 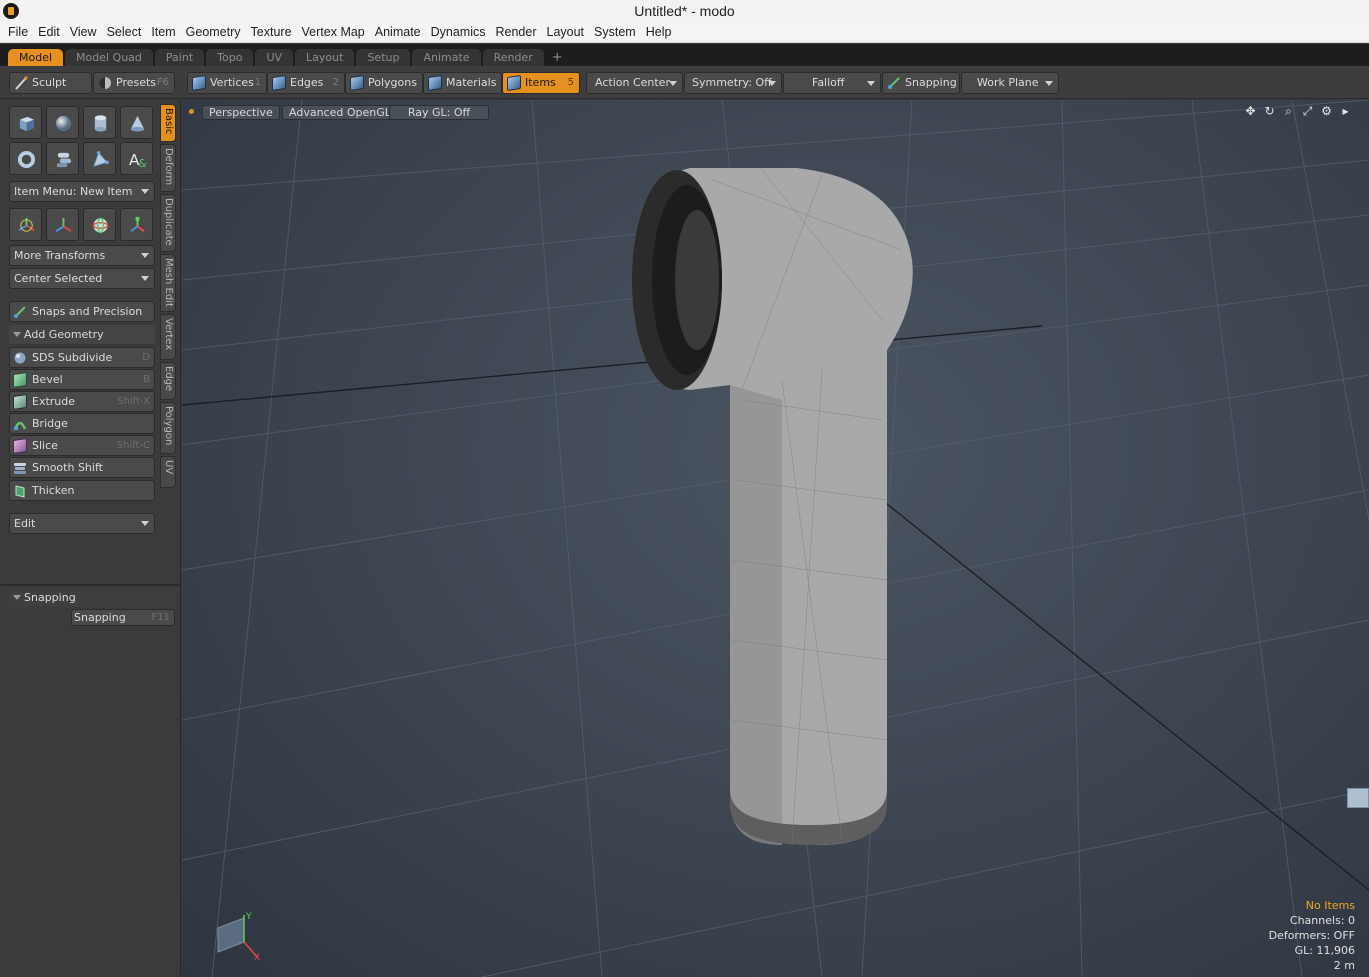 What do you see at coordinates (168, 472) in the screenshot?
I see `vtab-uv: UV` at bounding box center [168, 472].